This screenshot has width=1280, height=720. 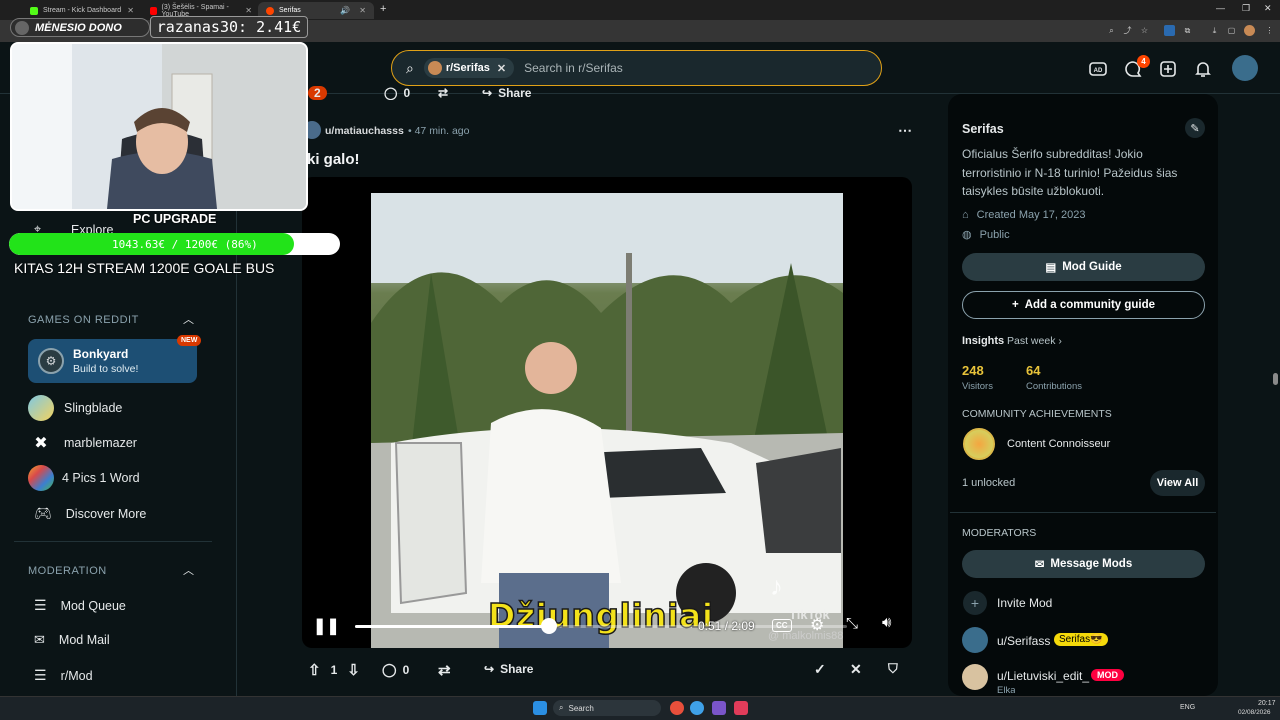 What do you see at coordinates (1187, 30) in the screenshot?
I see `extensions-puzzle-icon: ⧉` at bounding box center [1187, 30].